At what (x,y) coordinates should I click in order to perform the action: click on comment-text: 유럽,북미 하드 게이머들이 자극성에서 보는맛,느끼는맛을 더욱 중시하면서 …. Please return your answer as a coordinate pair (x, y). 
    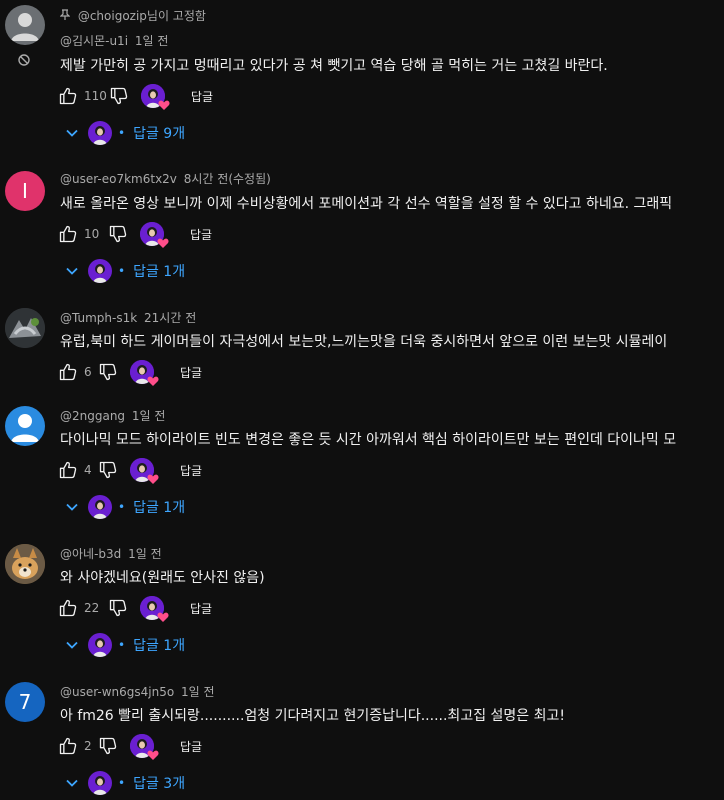
    Looking at the image, I should click on (364, 342).